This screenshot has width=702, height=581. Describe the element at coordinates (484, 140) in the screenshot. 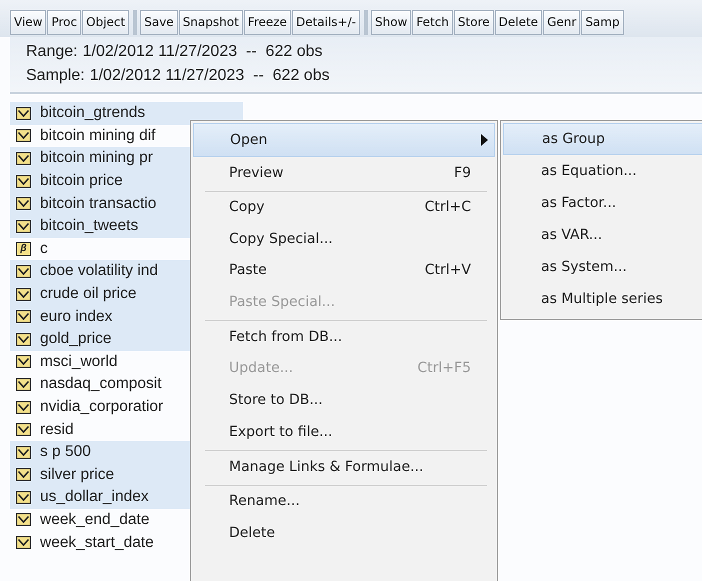

I see `submenu-arrow-icon` at that location.